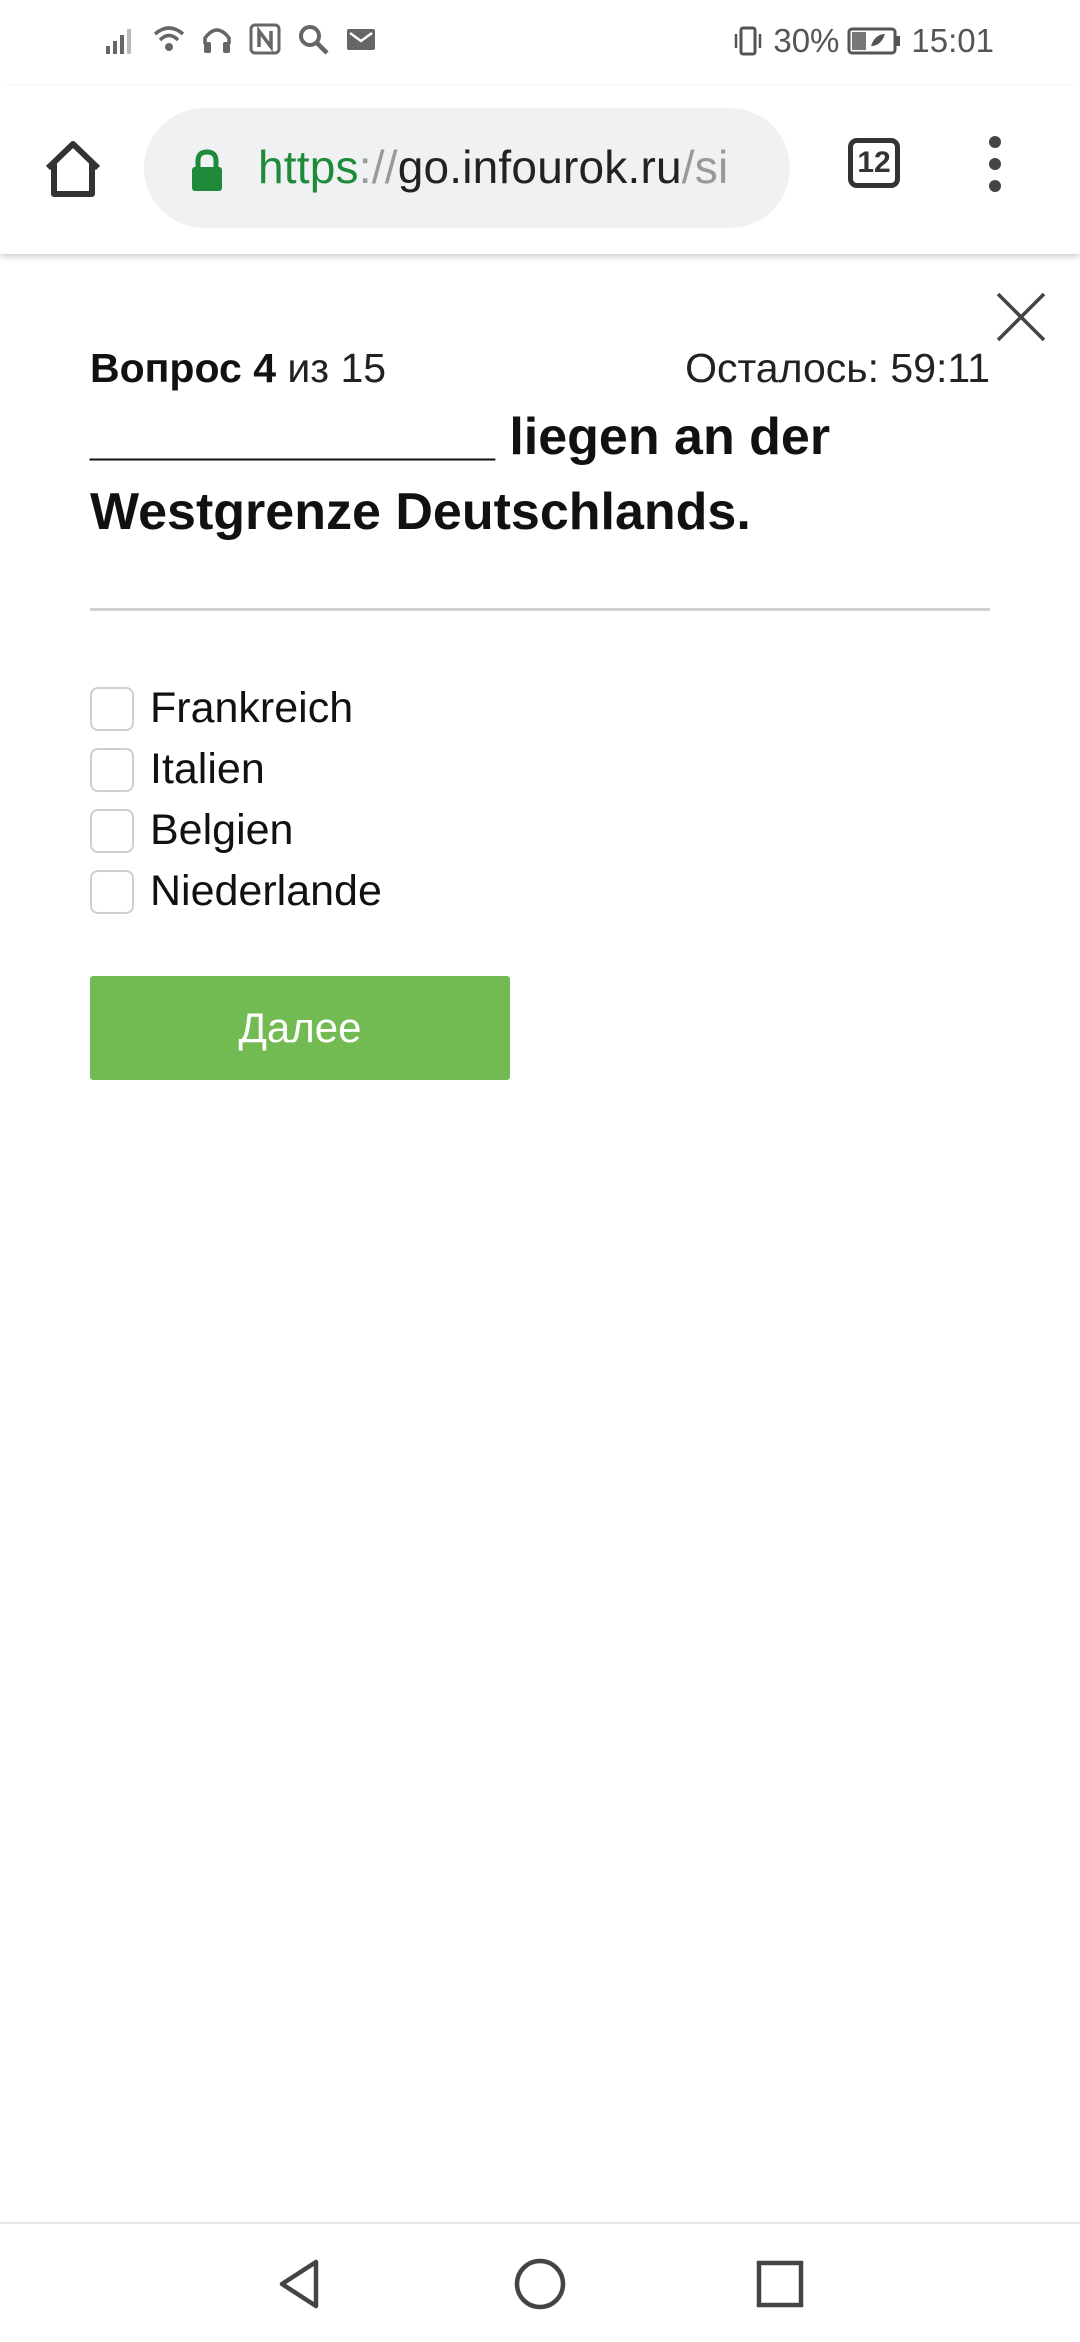 This screenshot has width=1080, height=2342. Describe the element at coordinates (308, 167) in the screenshot. I see `url-scheme: https` at that location.